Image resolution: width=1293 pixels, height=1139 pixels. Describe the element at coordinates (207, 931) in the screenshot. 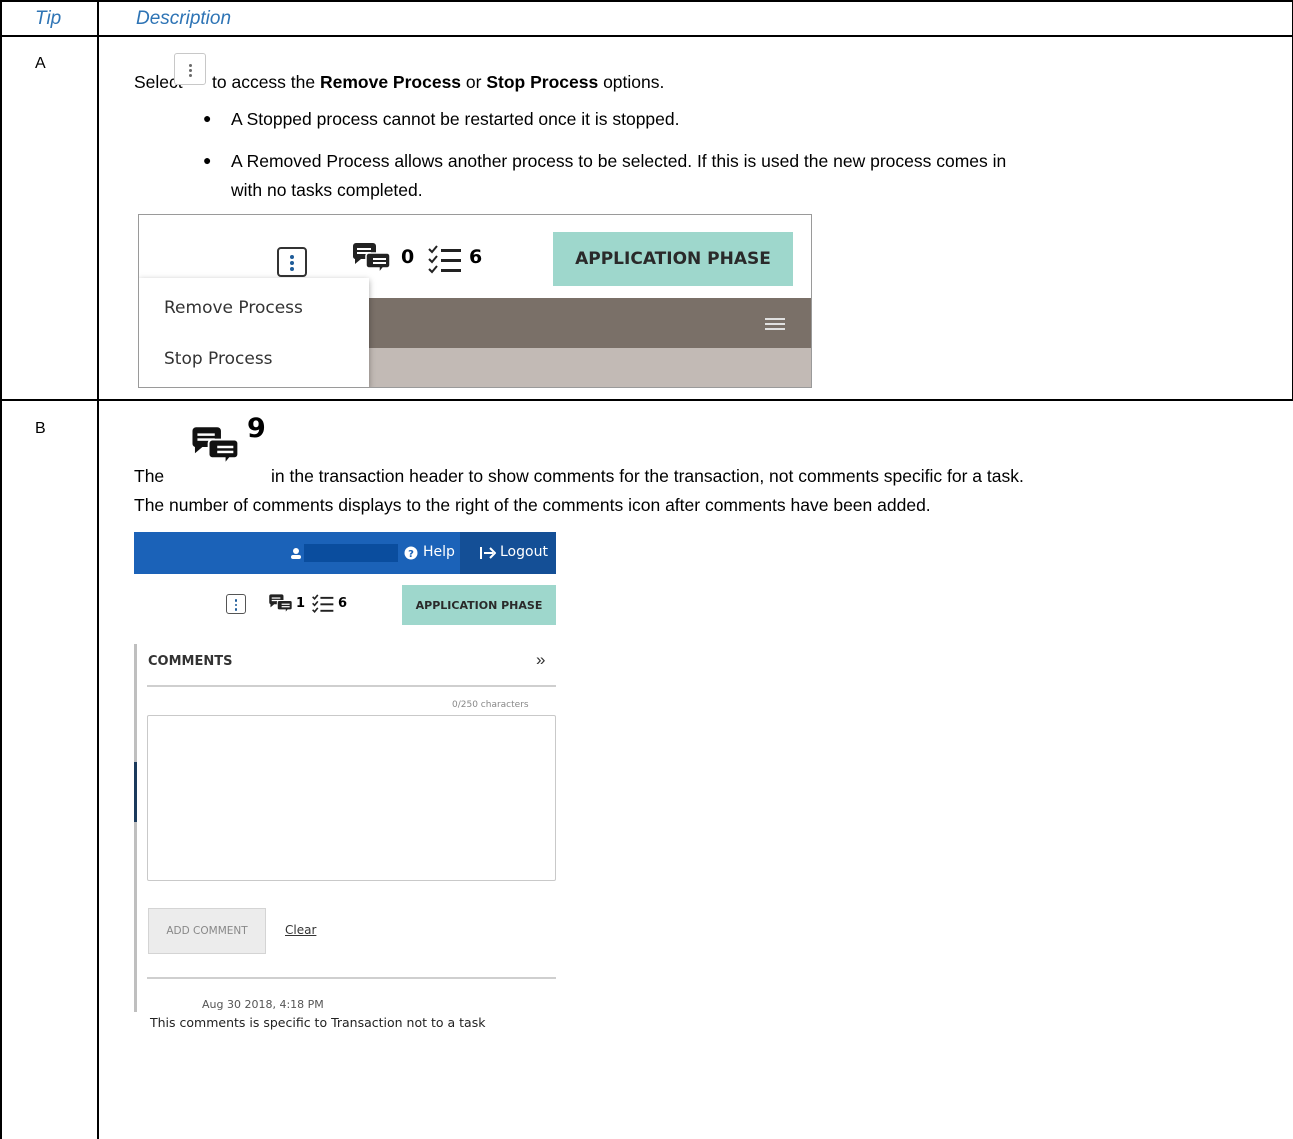

I see `add-comment-button: ADD COMMENT` at that location.